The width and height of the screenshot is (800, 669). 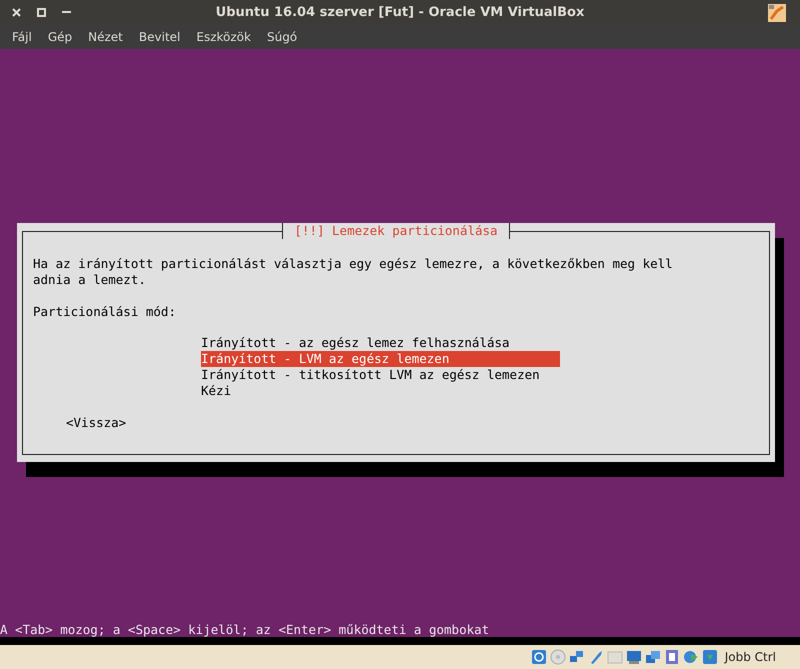 I want to click on display-icon, so click(x=634, y=657).